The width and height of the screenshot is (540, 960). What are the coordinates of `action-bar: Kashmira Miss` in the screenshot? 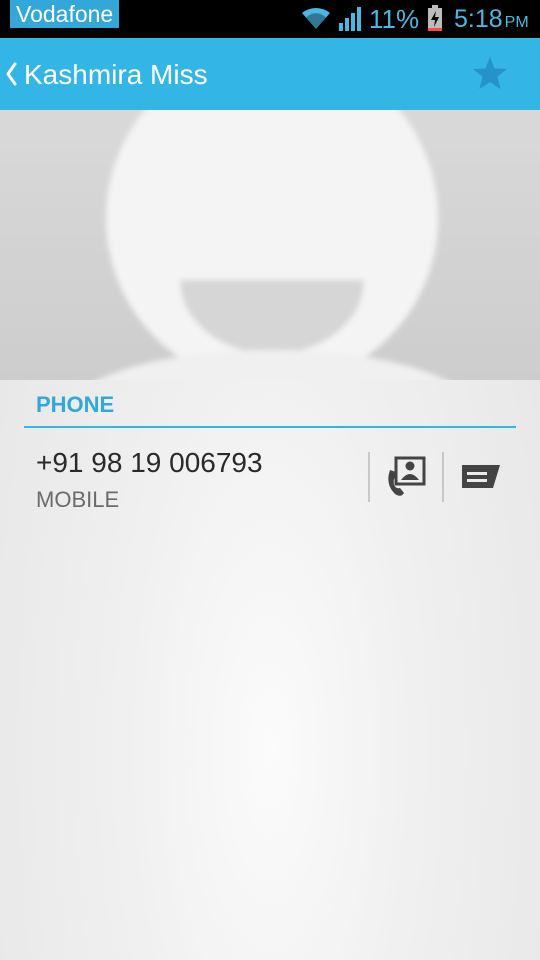 It's located at (270, 74).